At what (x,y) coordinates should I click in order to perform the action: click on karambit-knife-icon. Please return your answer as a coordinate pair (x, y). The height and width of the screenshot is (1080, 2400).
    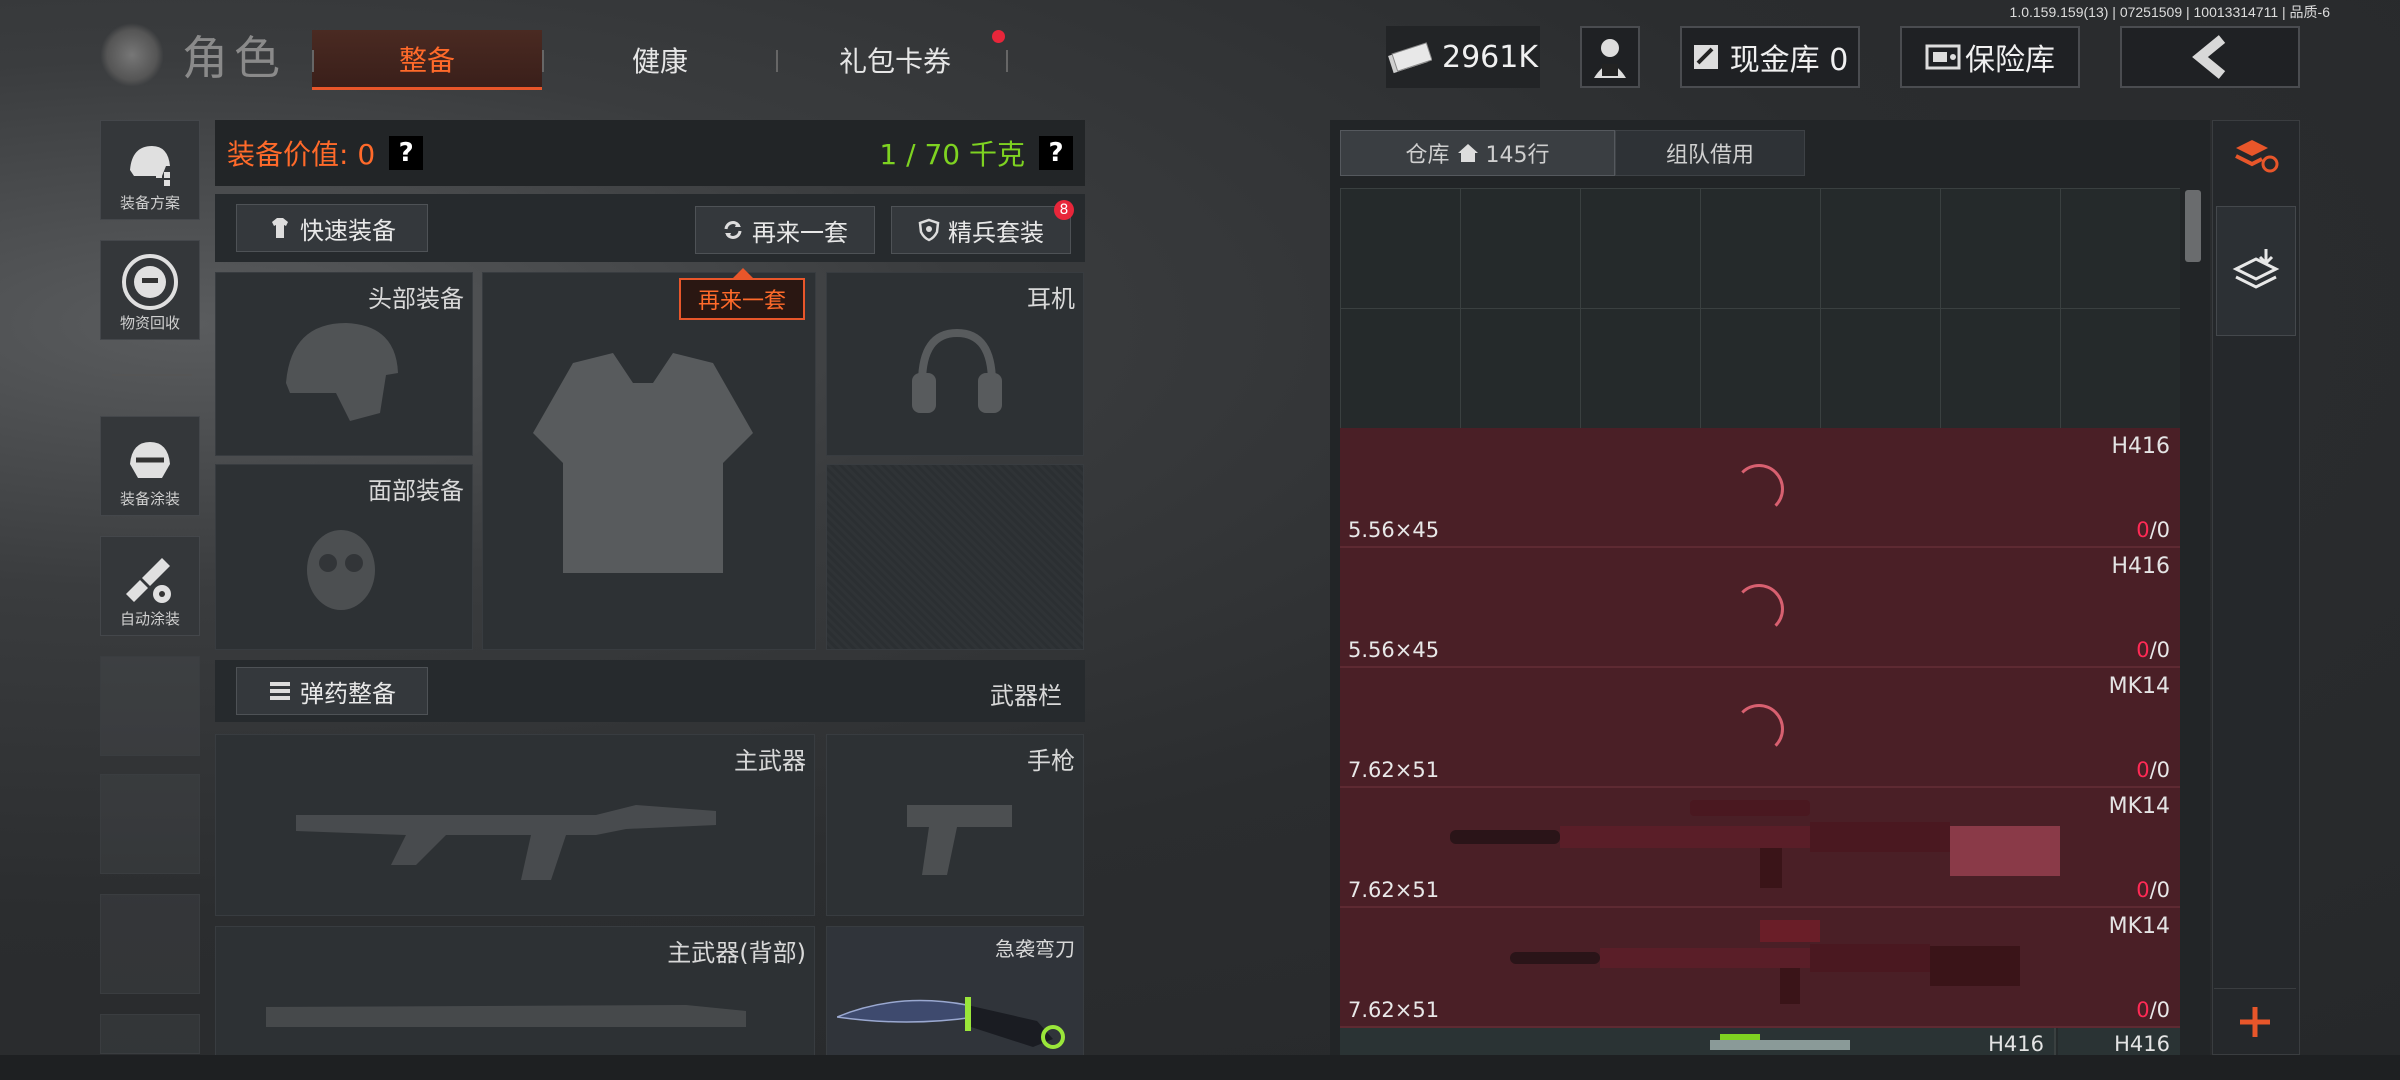
    Looking at the image, I should click on (951, 1023).